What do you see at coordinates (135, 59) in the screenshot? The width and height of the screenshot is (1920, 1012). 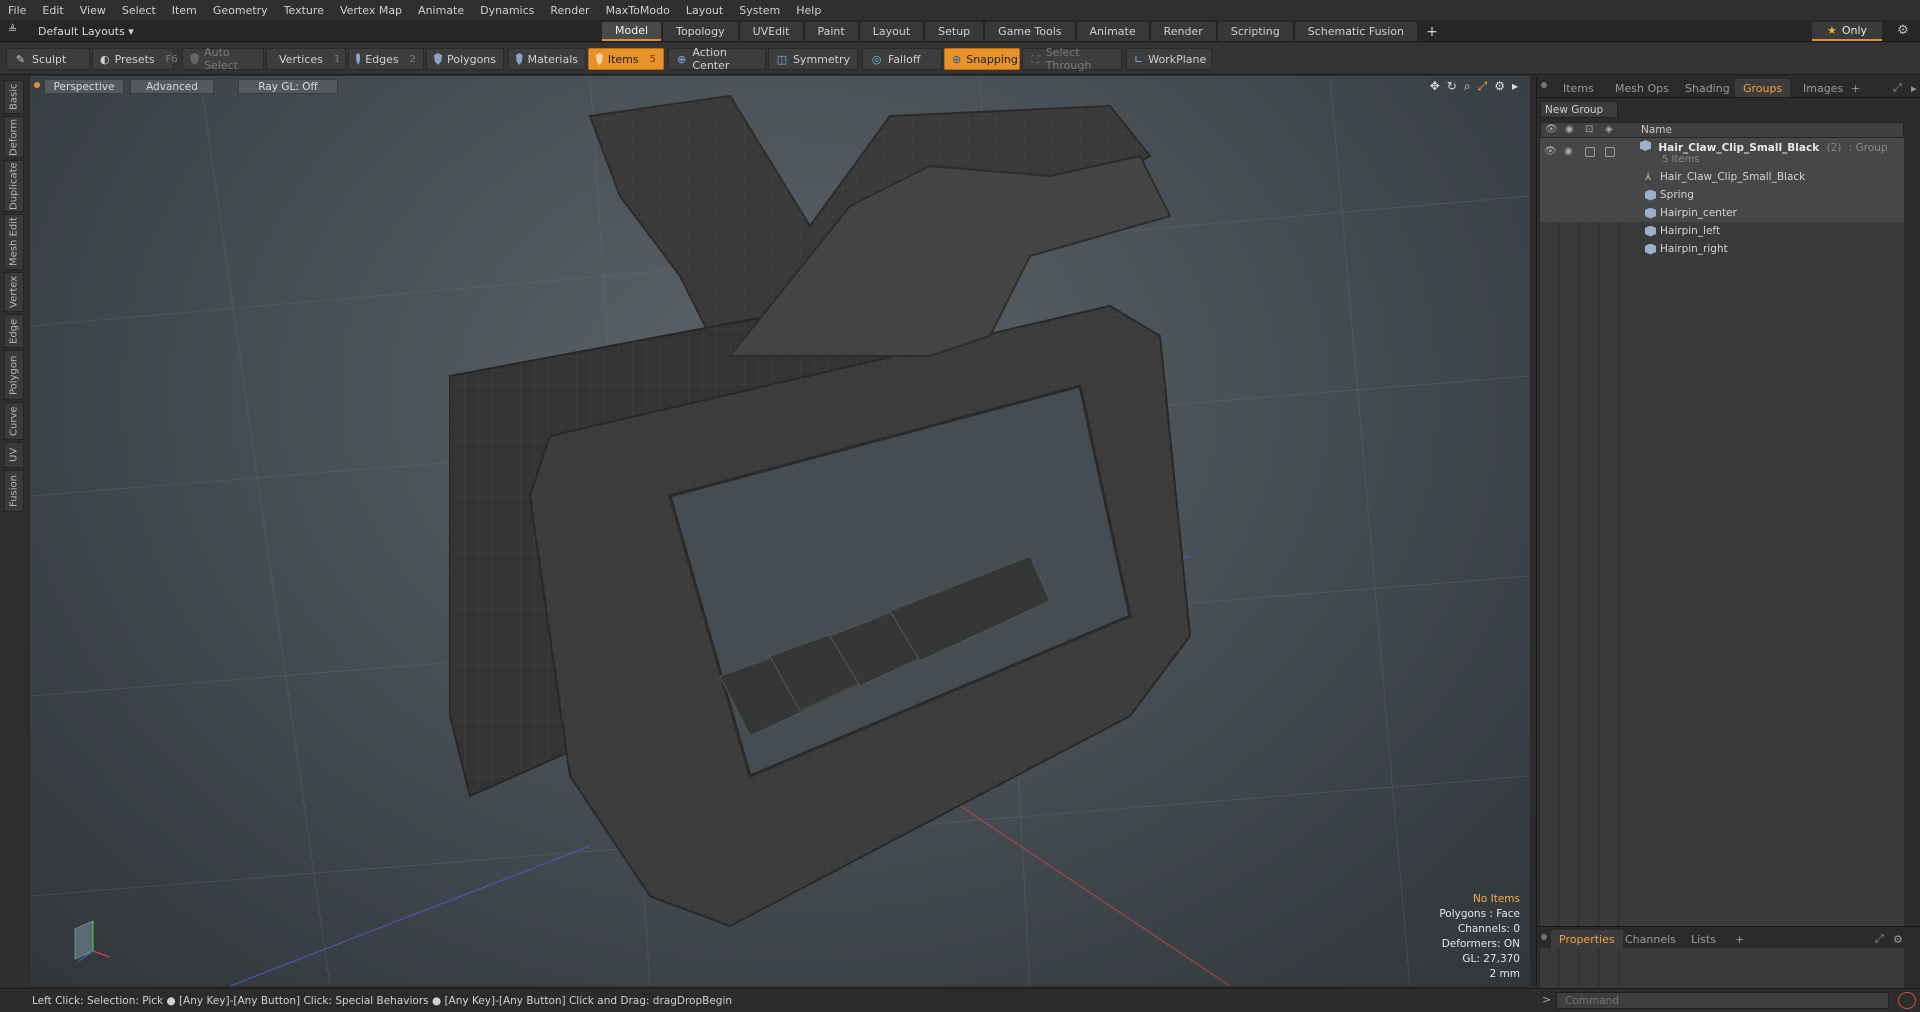 I see `presets-button: ◐ Presets F6` at bounding box center [135, 59].